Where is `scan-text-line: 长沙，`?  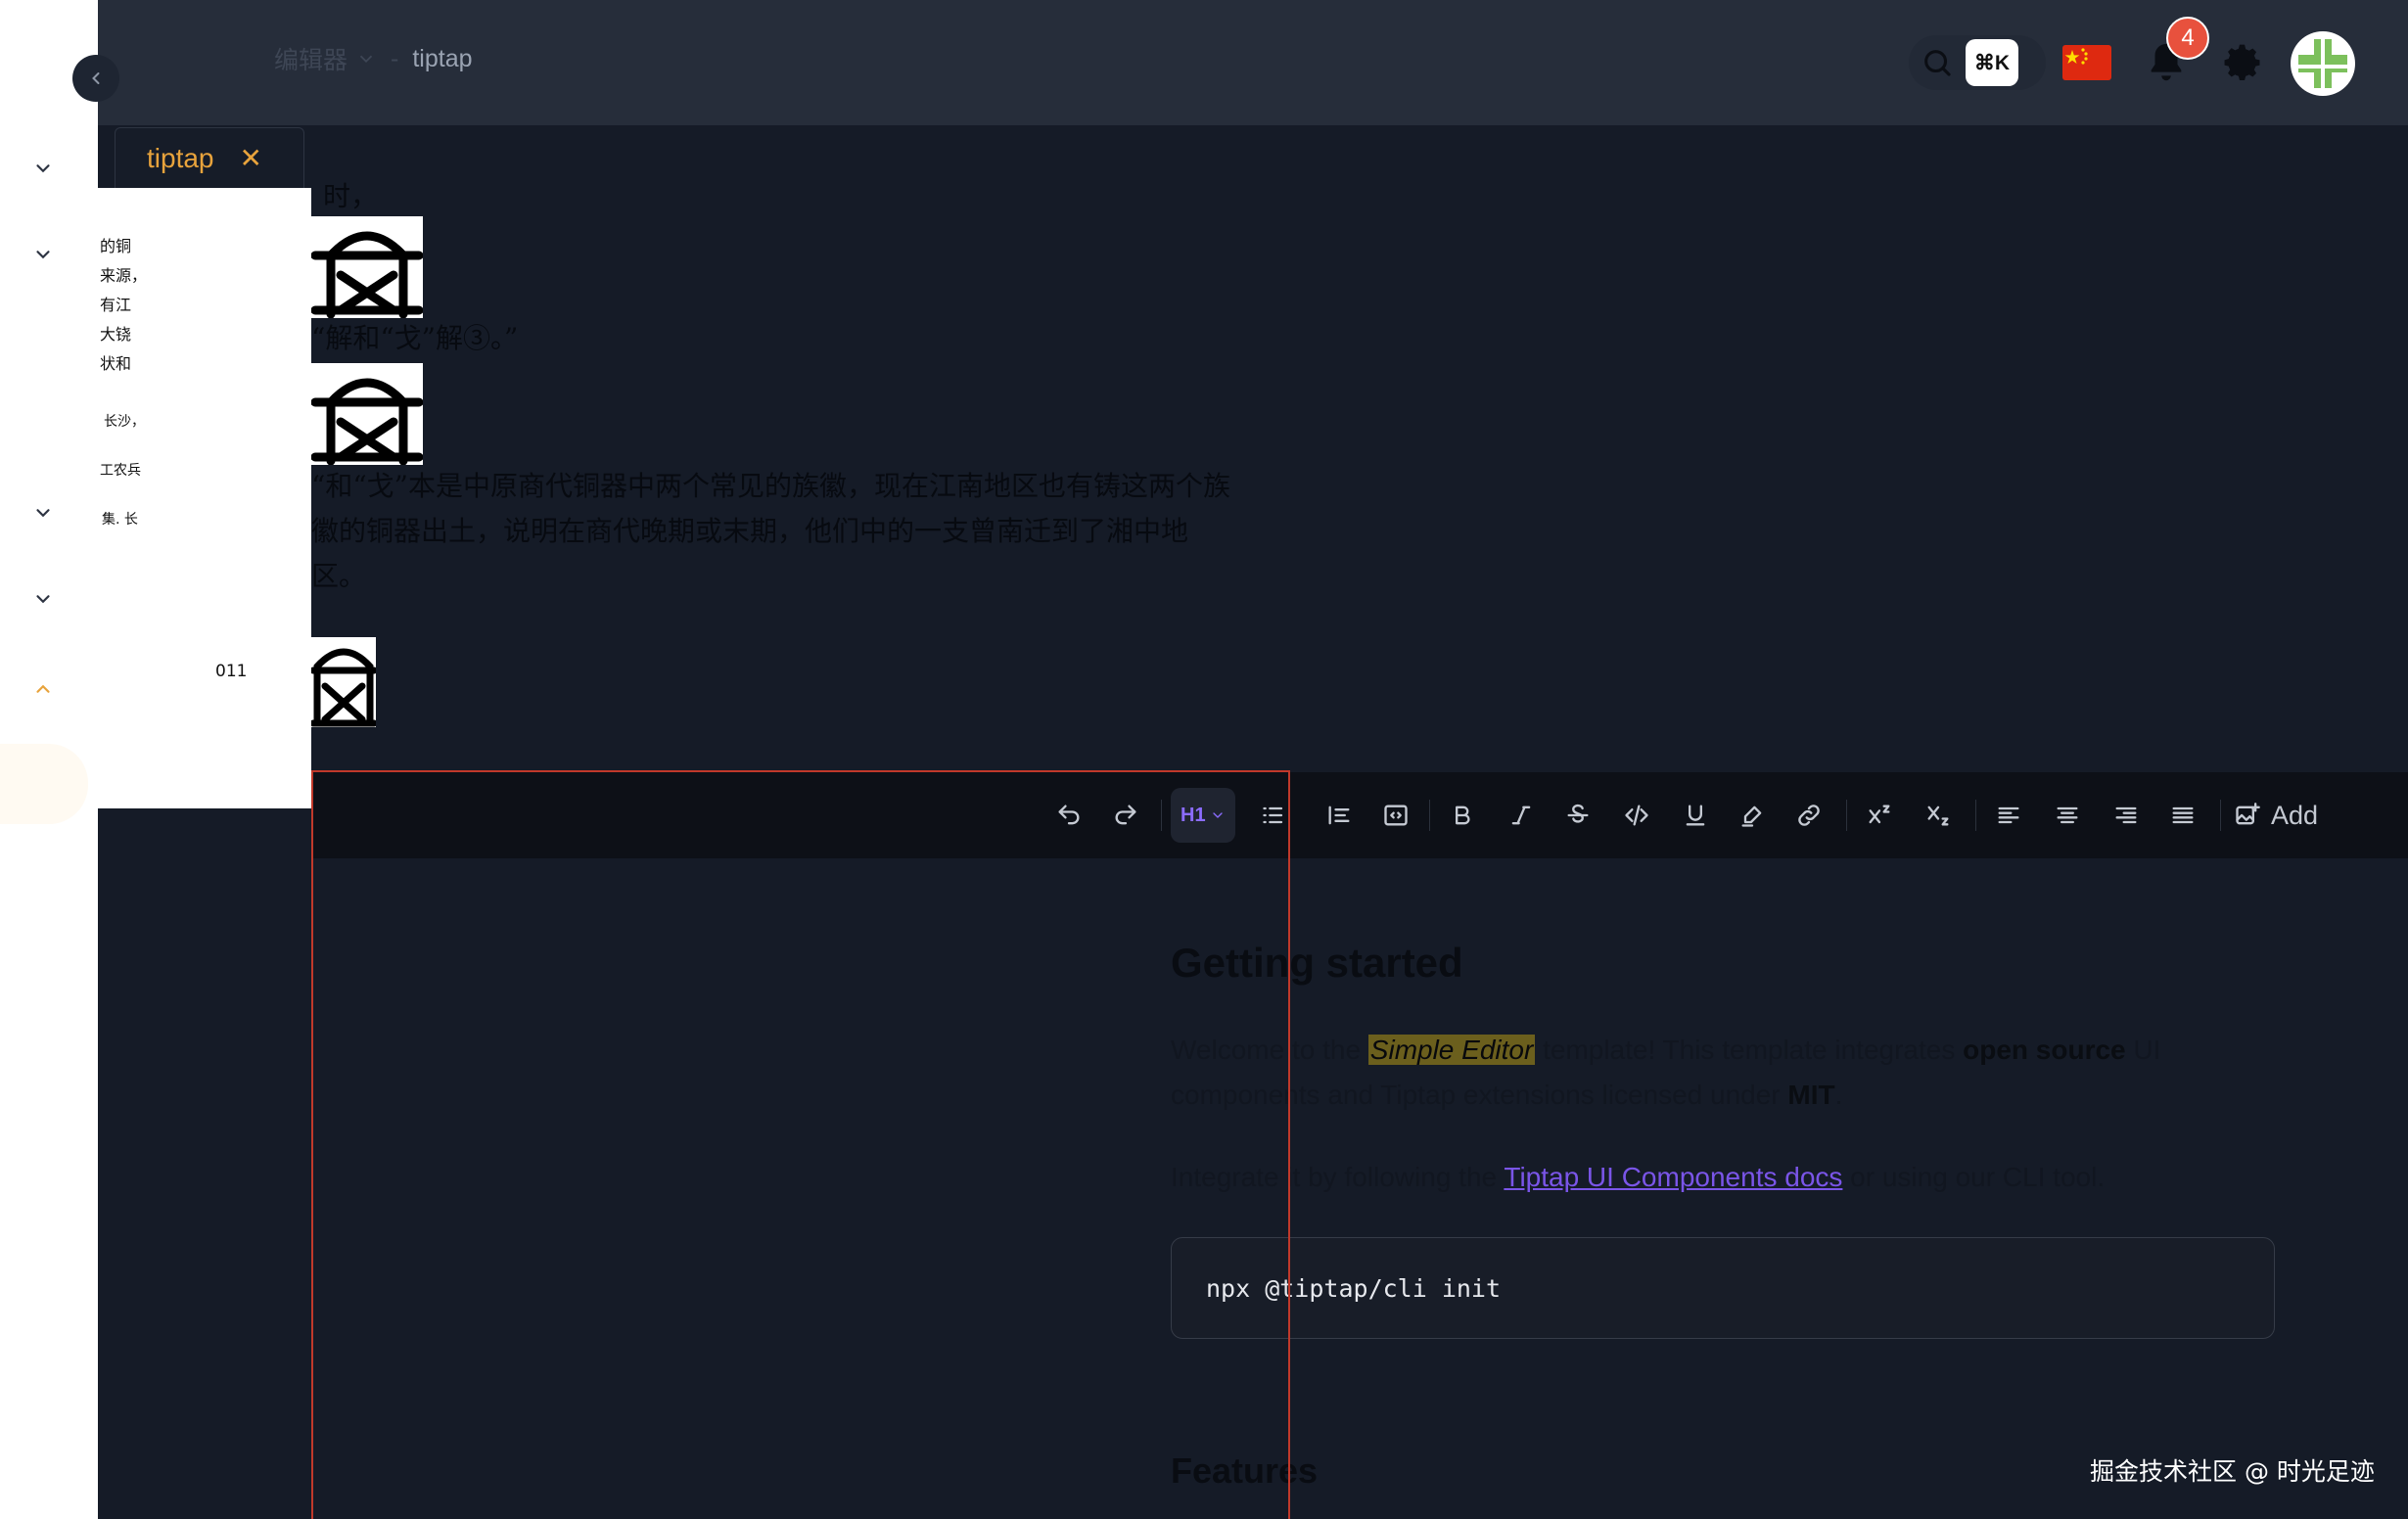
scan-text-line: 长沙， is located at coordinates (124, 422).